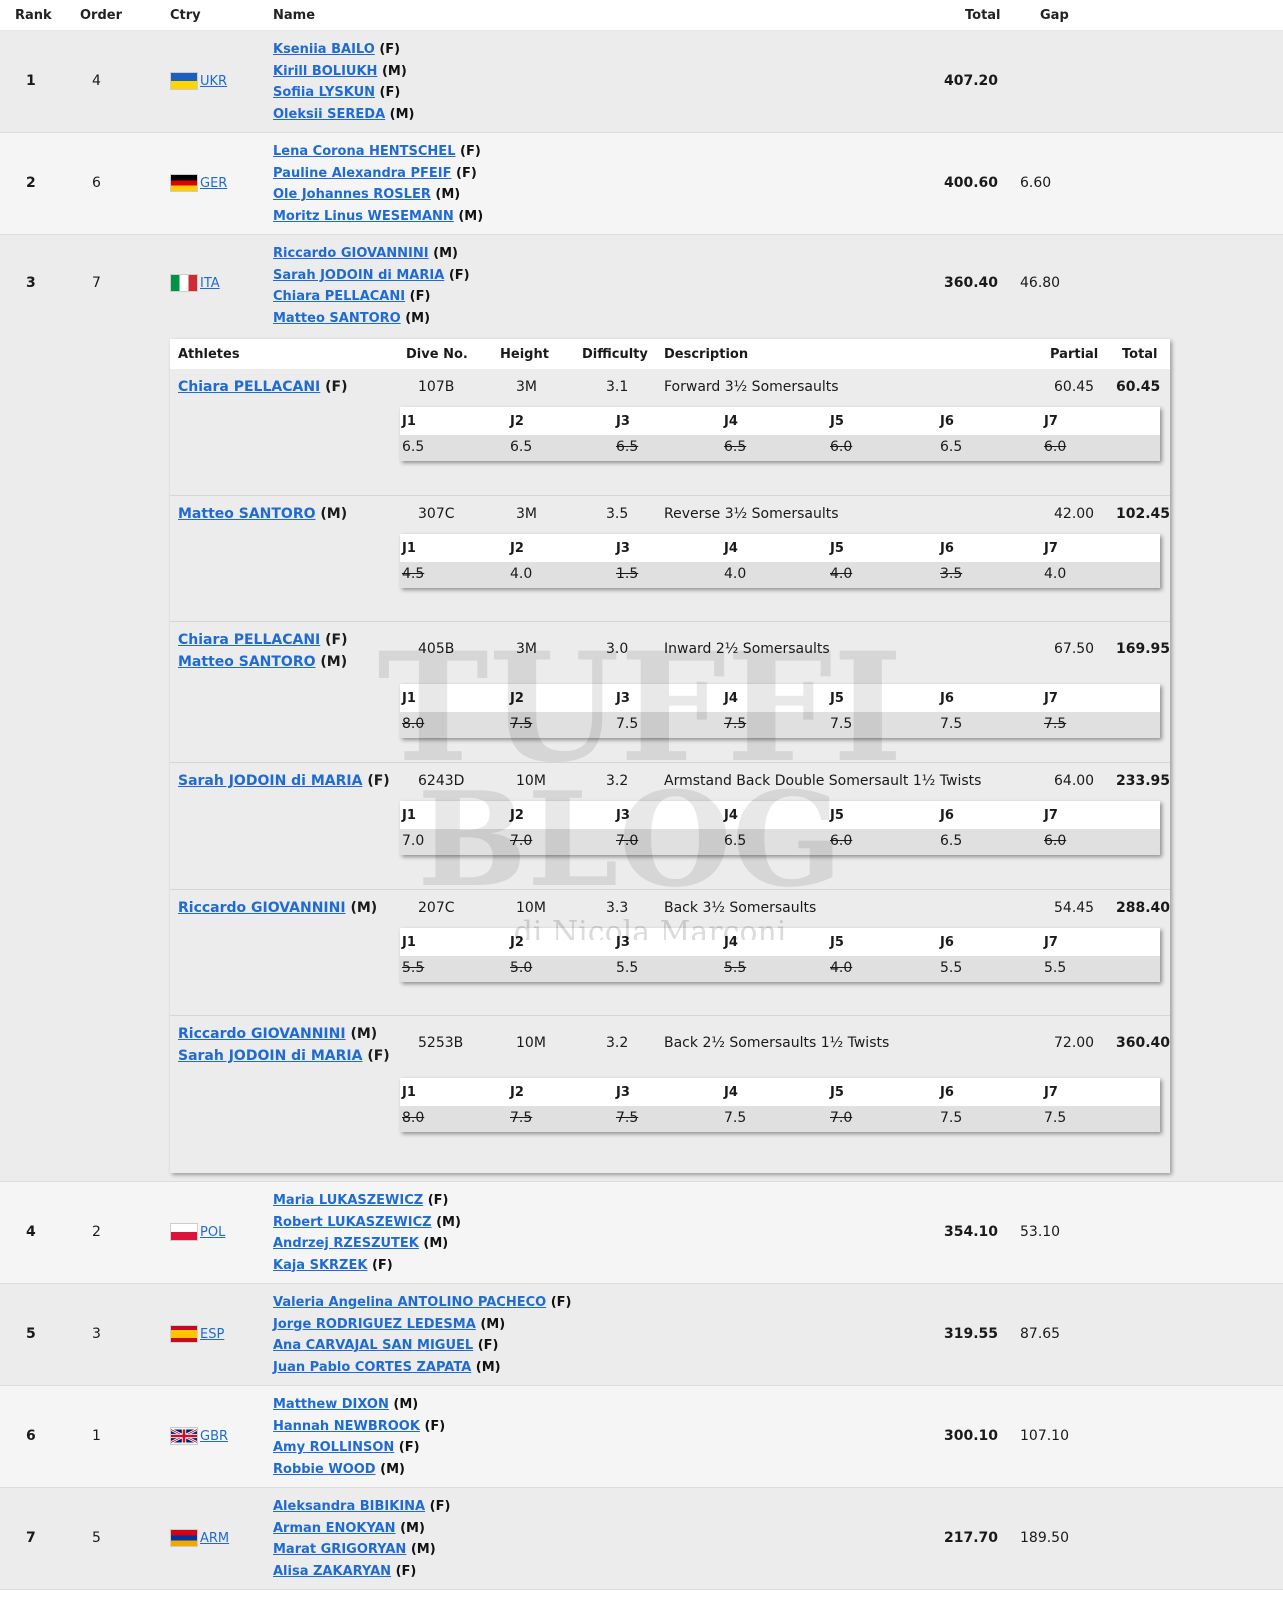 The width and height of the screenshot is (1283, 1609). Describe the element at coordinates (413, 1118) in the screenshot. I see `judge-score: 8.0` at that location.